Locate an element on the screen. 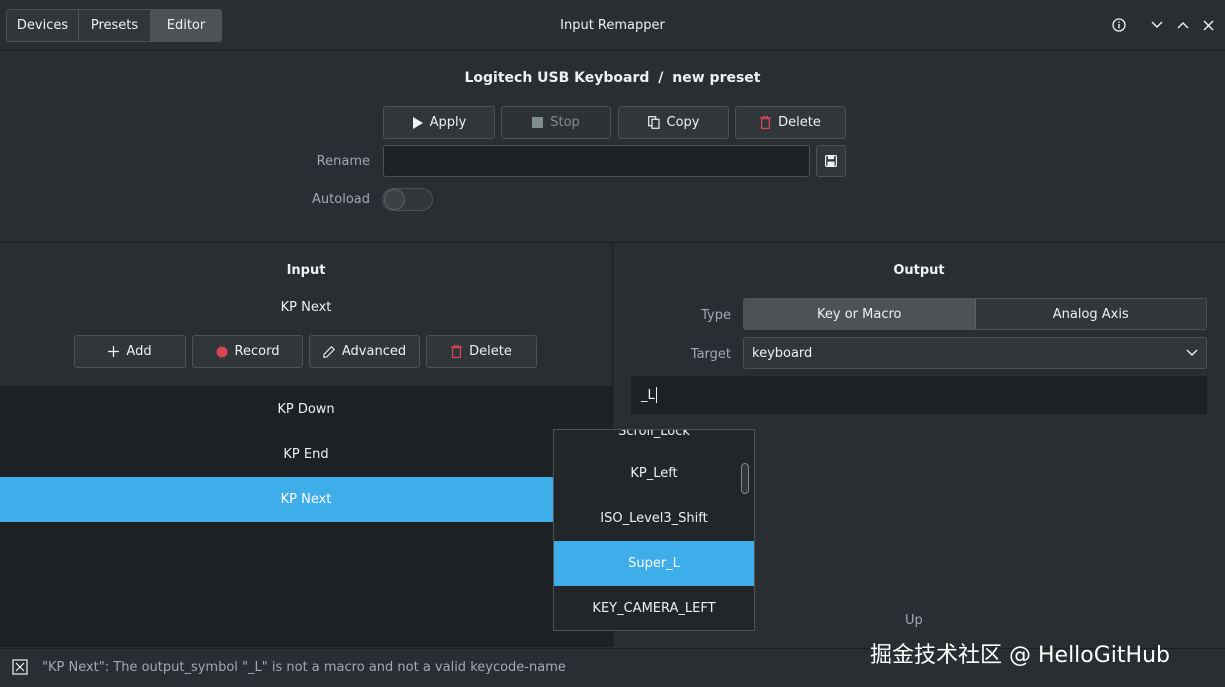 The width and height of the screenshot is (1225, 687). type-switcher: Key or Macro Analog Axis is located at coordinates (975, 314).